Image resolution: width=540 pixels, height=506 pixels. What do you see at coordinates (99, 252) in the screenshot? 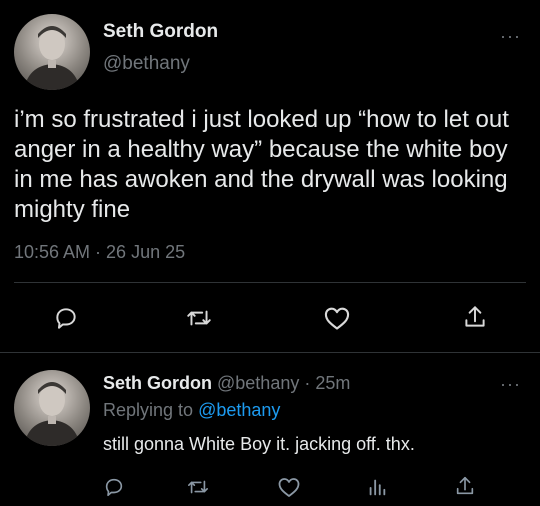
I see `tweet-timestamp: 10:56 AM · 26 Jun 25` at bounding box center [99, 252].